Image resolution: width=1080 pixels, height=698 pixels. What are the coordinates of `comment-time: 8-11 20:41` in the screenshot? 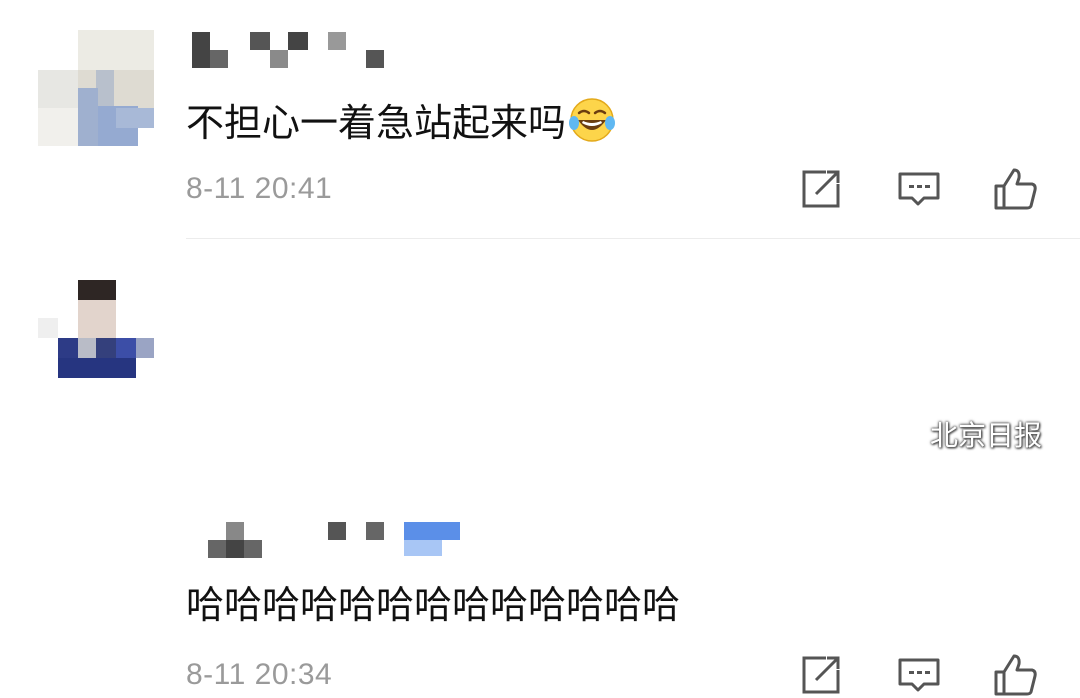 It's located at (259, 188).